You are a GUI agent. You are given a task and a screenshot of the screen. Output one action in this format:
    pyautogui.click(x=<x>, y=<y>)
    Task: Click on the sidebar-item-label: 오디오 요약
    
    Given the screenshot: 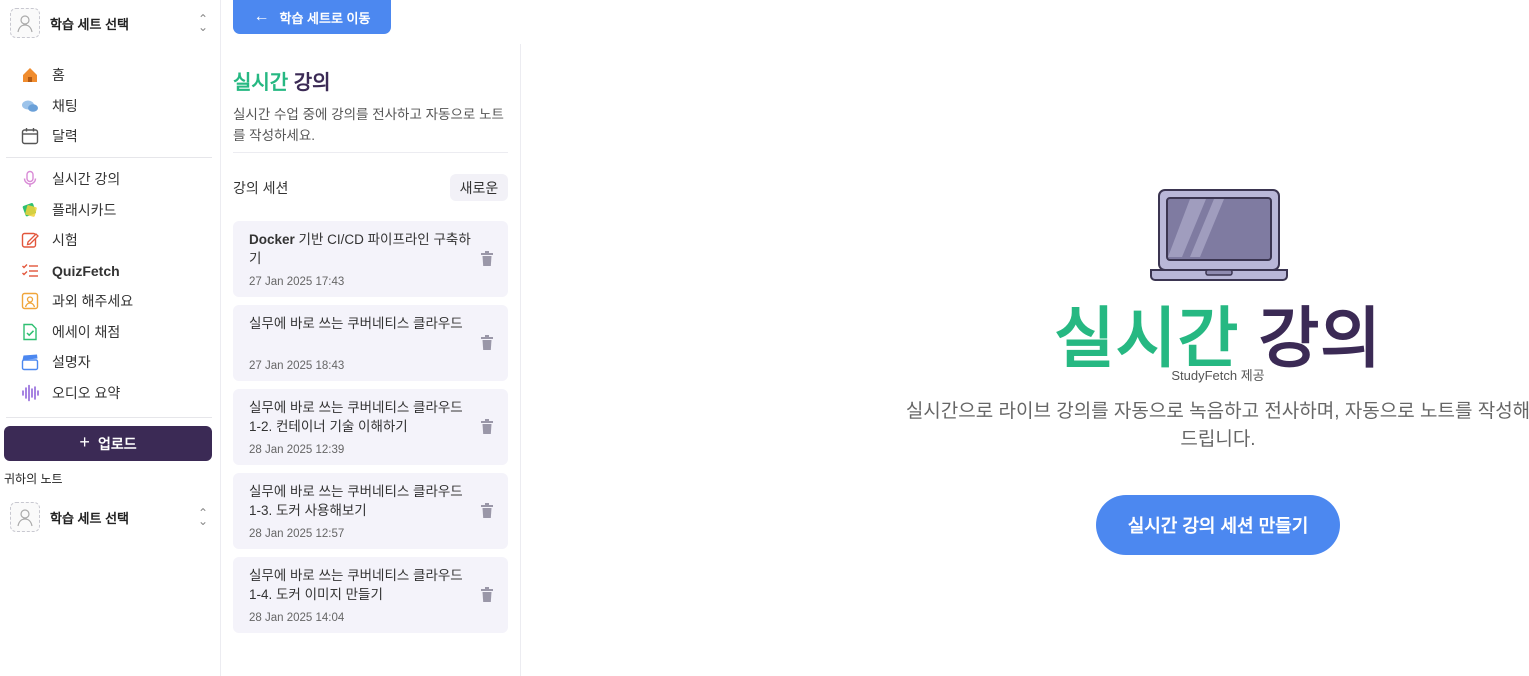 What is the action you would take?
    pyautogui.click(x=86, y=392)
    